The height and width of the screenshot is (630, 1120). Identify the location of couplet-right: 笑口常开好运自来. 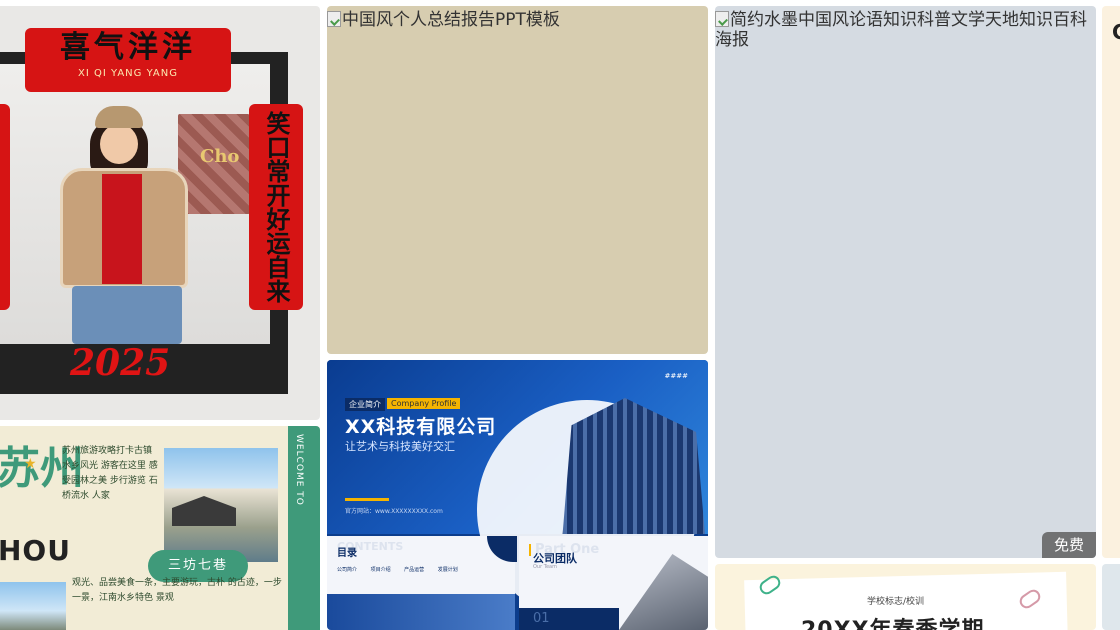
(276, 207).